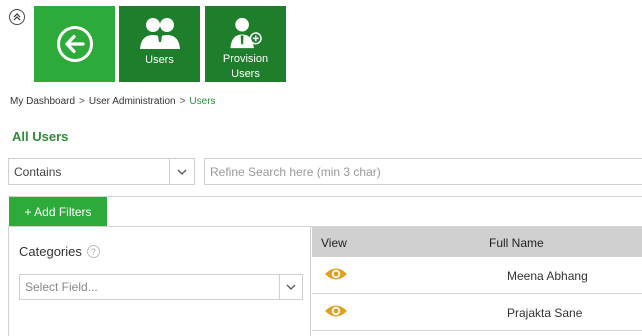  Describe the element at coordinates (516, 243) in the screenshot. I see `column-header-full-name: Full Name` at that location.